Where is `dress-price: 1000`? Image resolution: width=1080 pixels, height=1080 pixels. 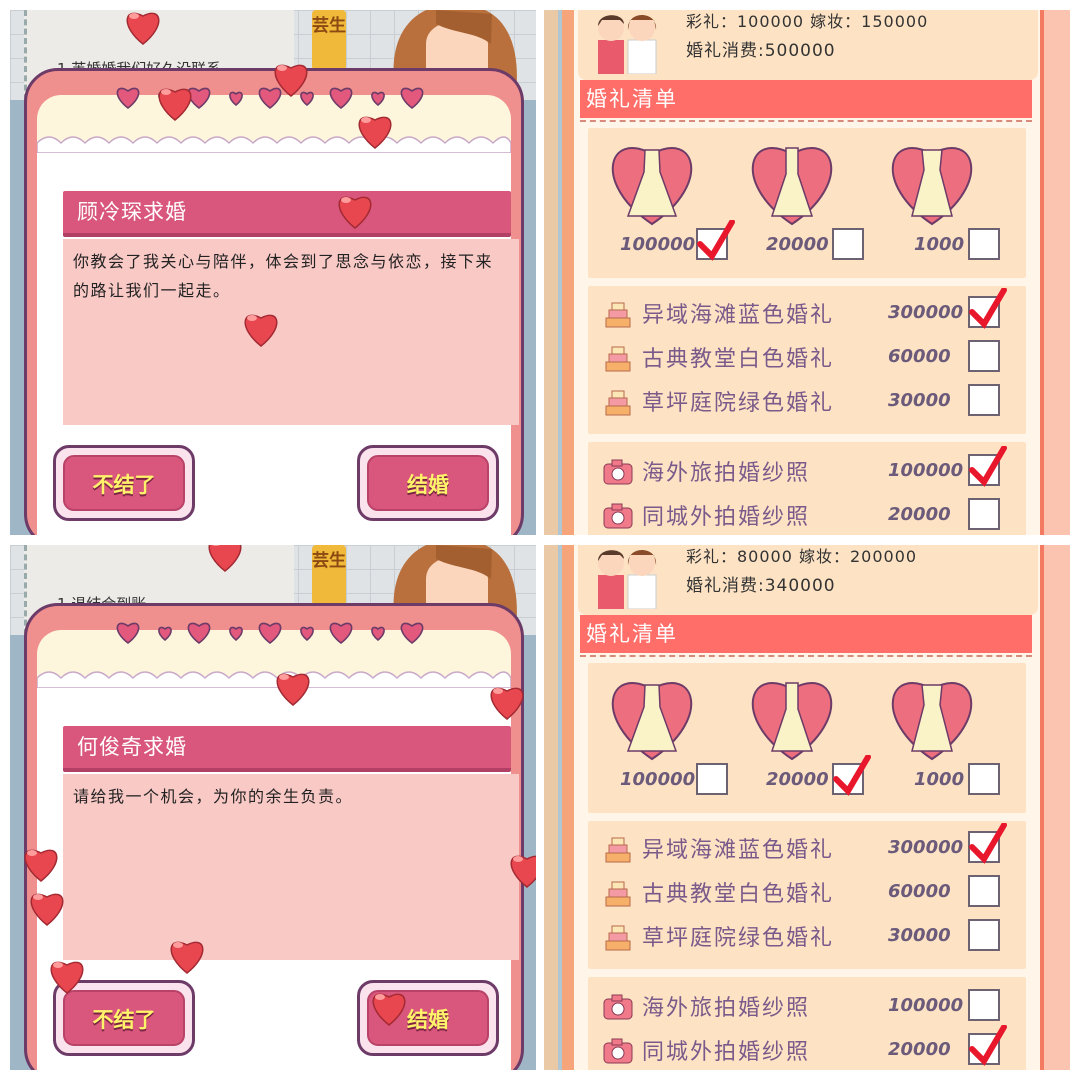 dress-price: 1000 is located at coordinates (939, 244).